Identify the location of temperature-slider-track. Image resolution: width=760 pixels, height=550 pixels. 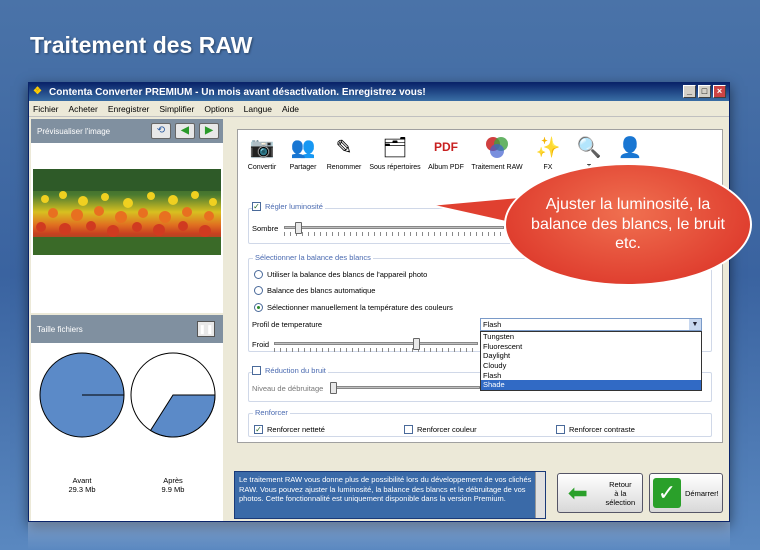
(376, 343).